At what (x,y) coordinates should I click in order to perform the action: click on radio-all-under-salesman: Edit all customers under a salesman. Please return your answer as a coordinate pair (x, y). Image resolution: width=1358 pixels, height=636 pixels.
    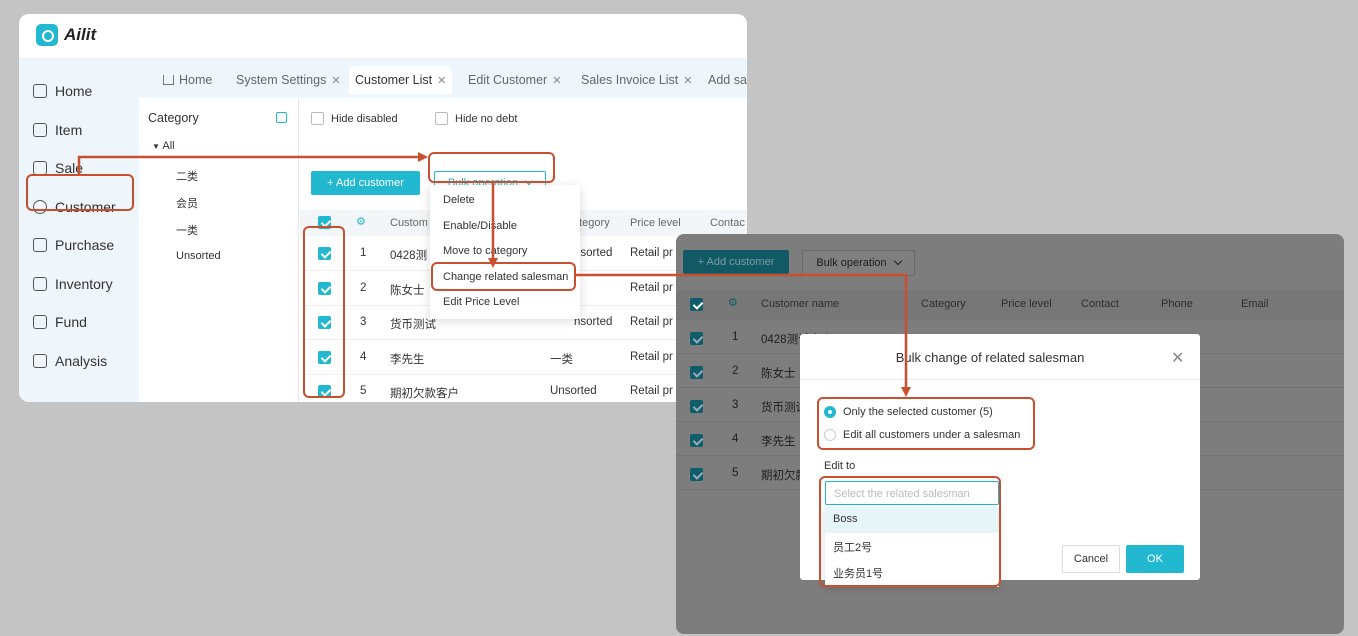
    Looking at the image, I should click on (922, 435).